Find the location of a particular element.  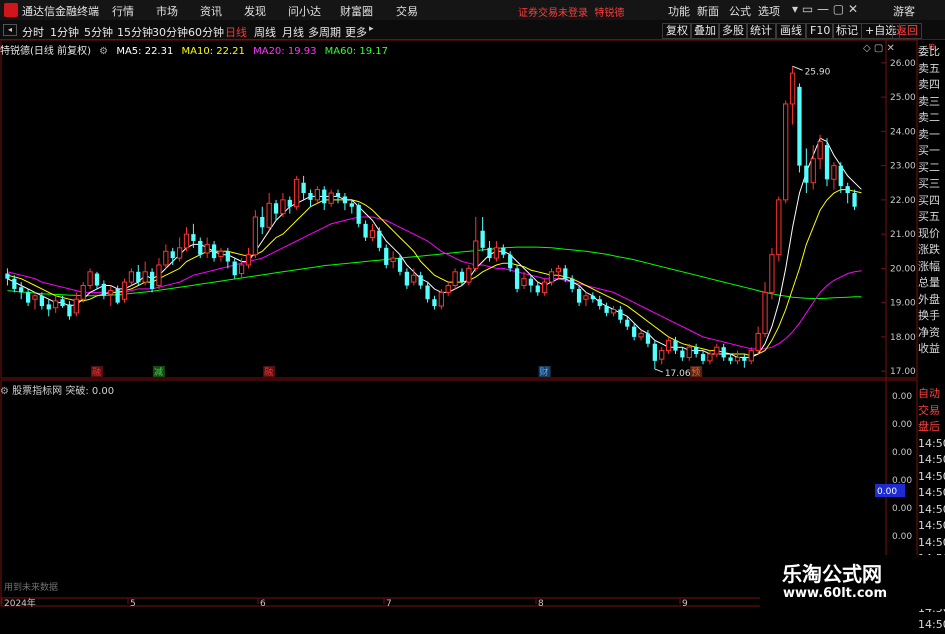

y-tick-label: 21.00 is located at coordinates (903, 235).